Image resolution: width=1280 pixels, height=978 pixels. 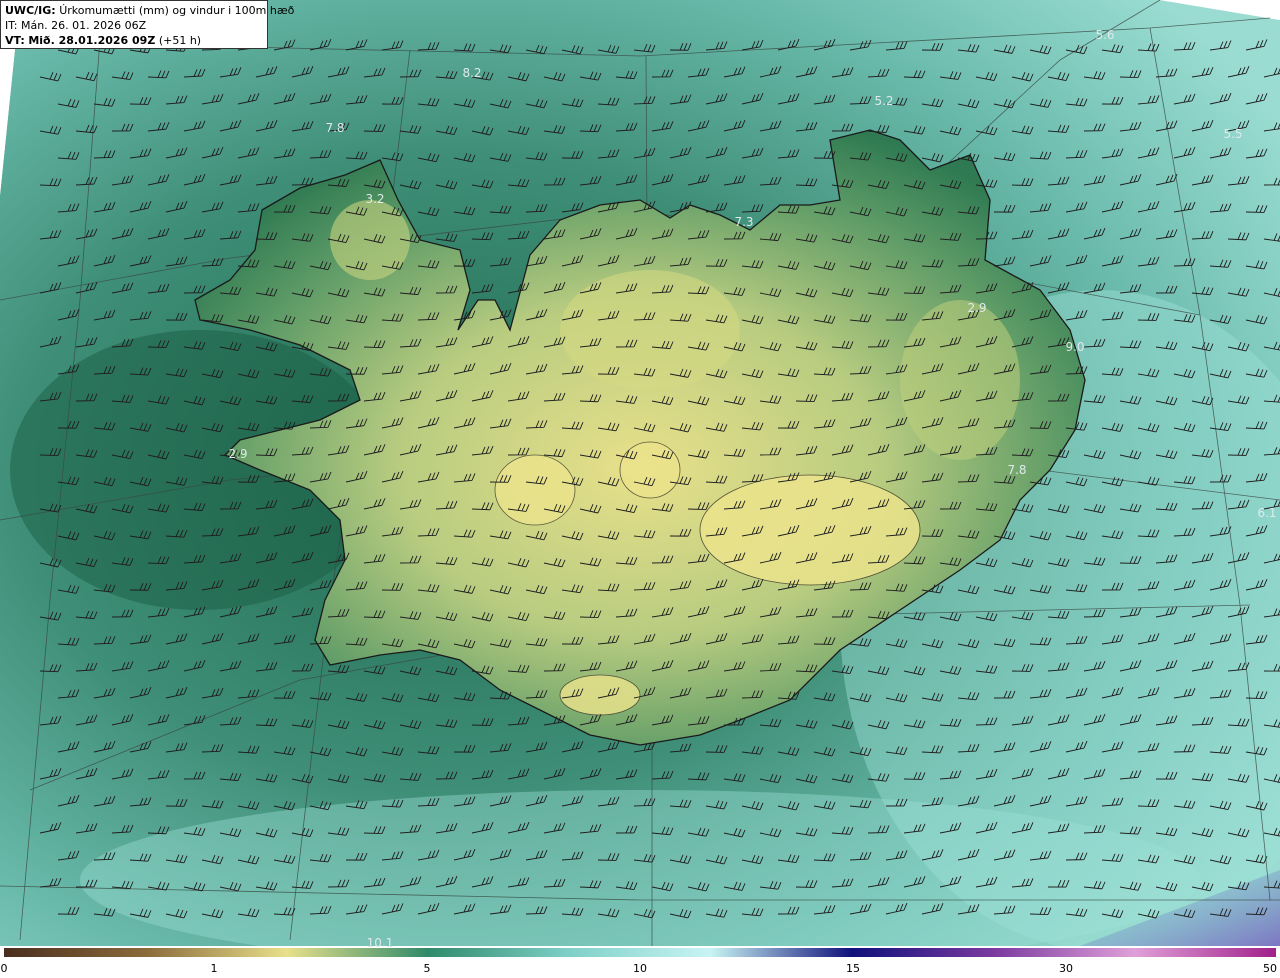 What do you see at coordinates (1075, 347) in the screenshot?
I see `value-label: 9.0` at bounding box center [1075, 347].